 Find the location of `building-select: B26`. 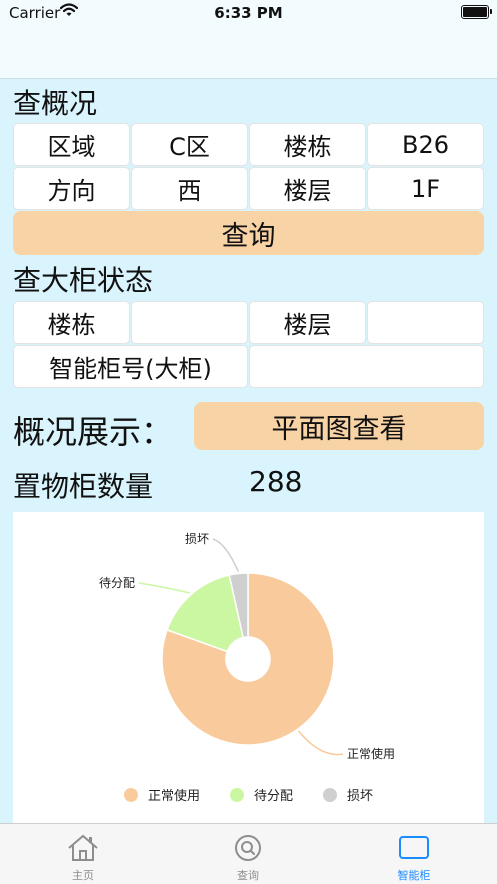

building-select: B26 is located at coordinates (425, 144).